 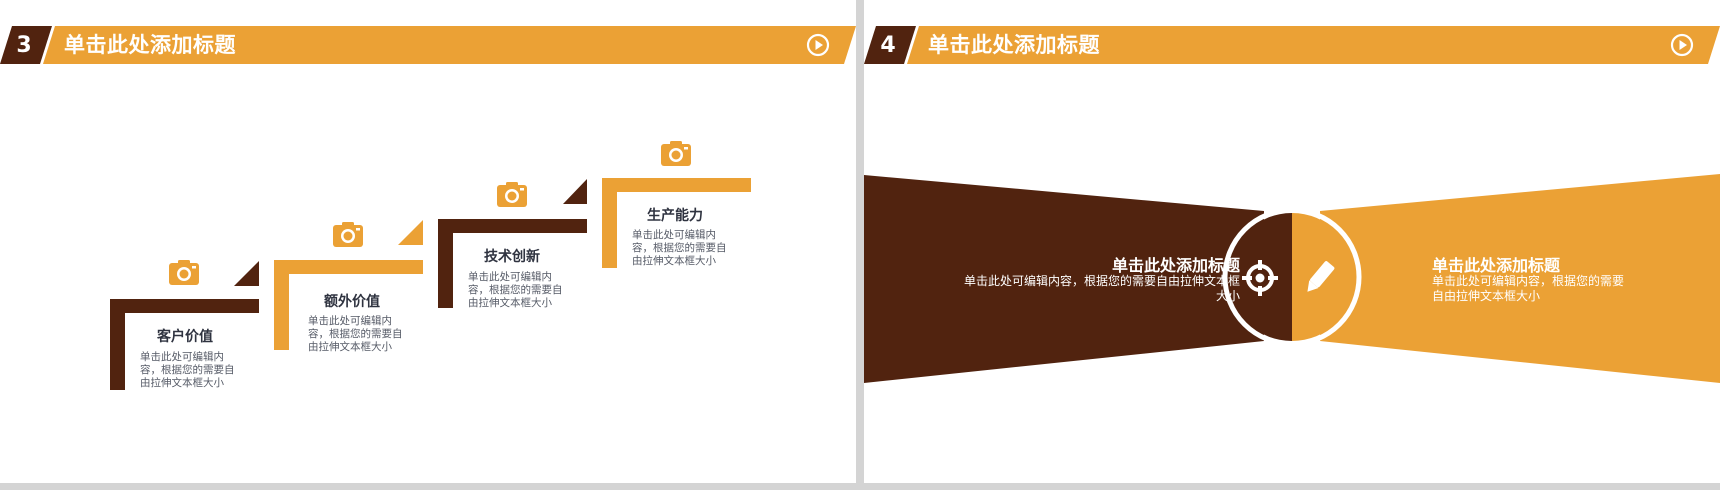 What do you see at coordinates (679, 248) in the screenshot?
I see `step-4-body: 单击此处可编辑内容，根据您的需要自由拉伸文本框大小` at bounding box center [679, 248].